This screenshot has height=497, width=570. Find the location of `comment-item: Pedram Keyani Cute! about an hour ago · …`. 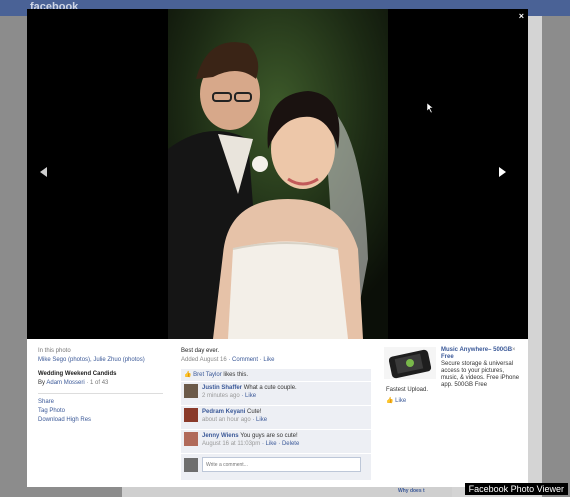

comment-item: Pedram Keyani Cute! about an hour ago · … is located at coordinates (276, 417).